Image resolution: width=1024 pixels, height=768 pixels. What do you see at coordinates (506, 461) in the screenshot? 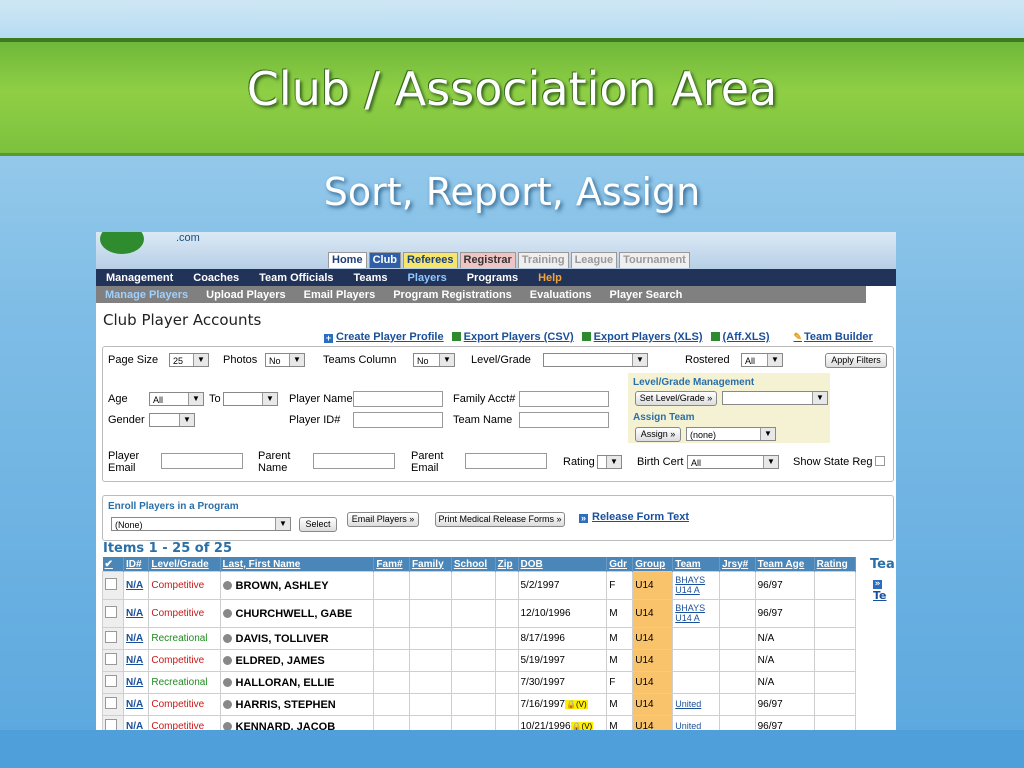
I see `parent-email-input` at bounding box center [506, 461].